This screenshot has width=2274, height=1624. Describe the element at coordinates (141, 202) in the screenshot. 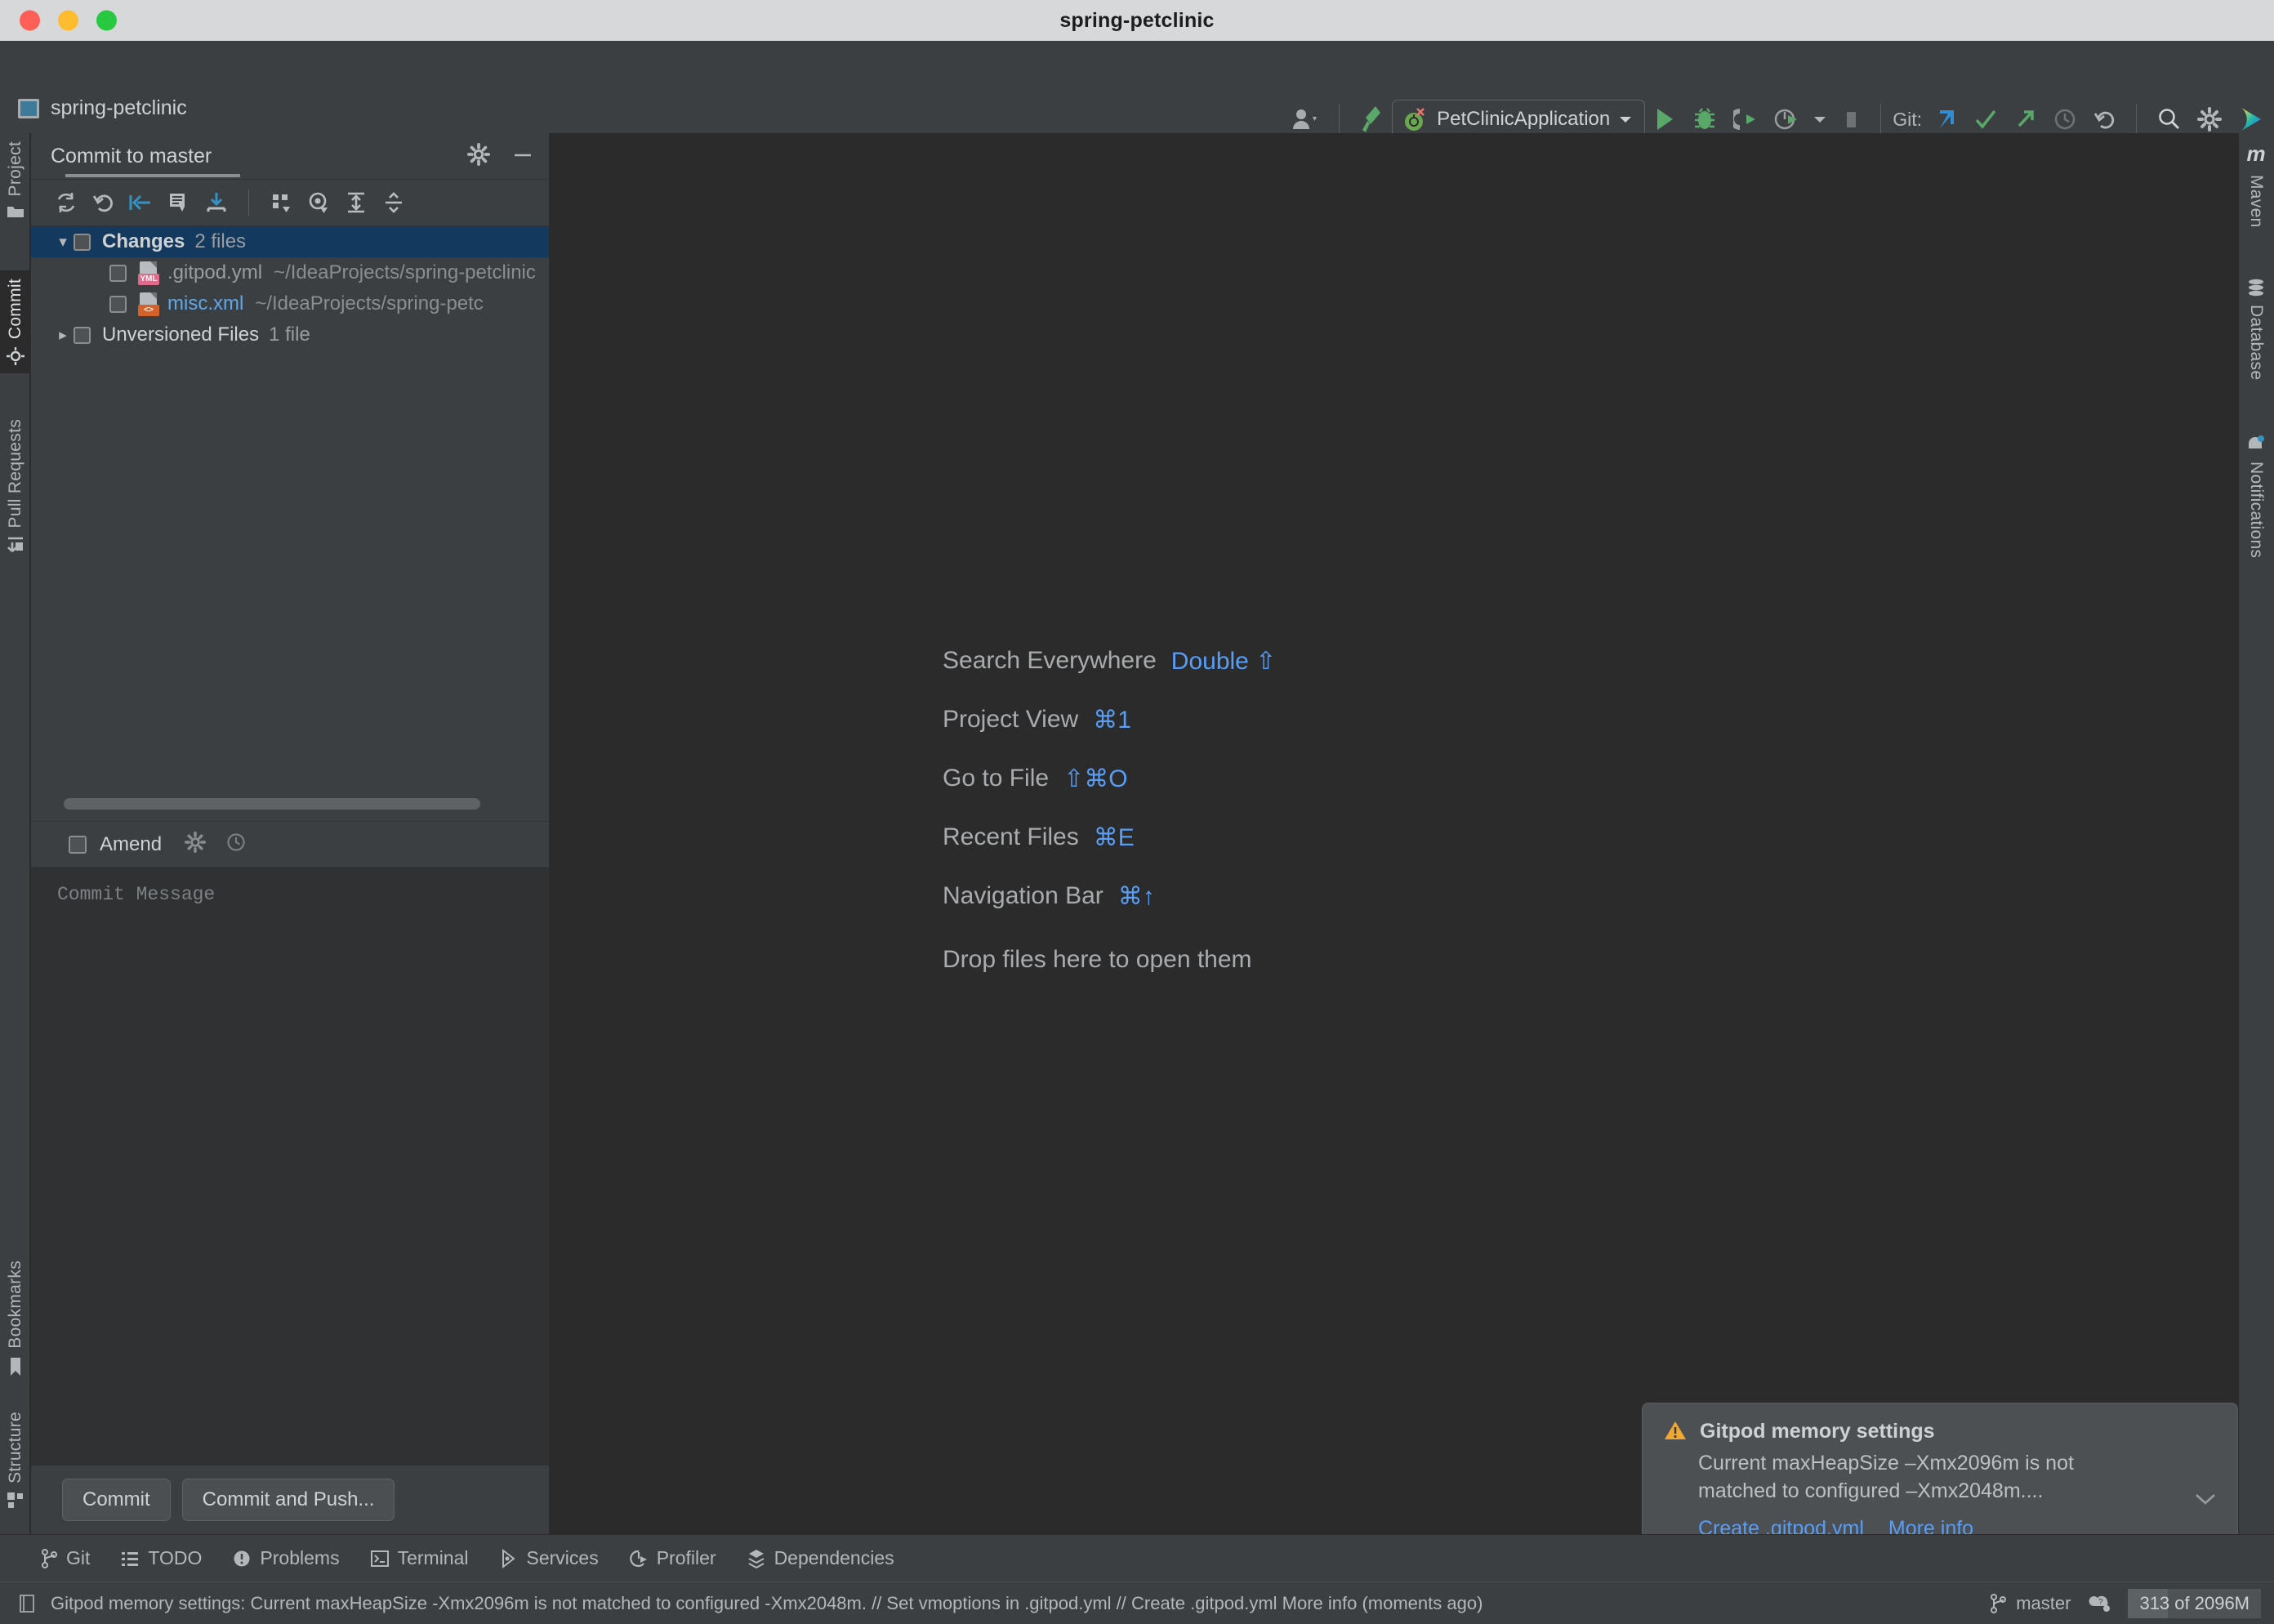

I see `shelve-silently-icon` at that location.